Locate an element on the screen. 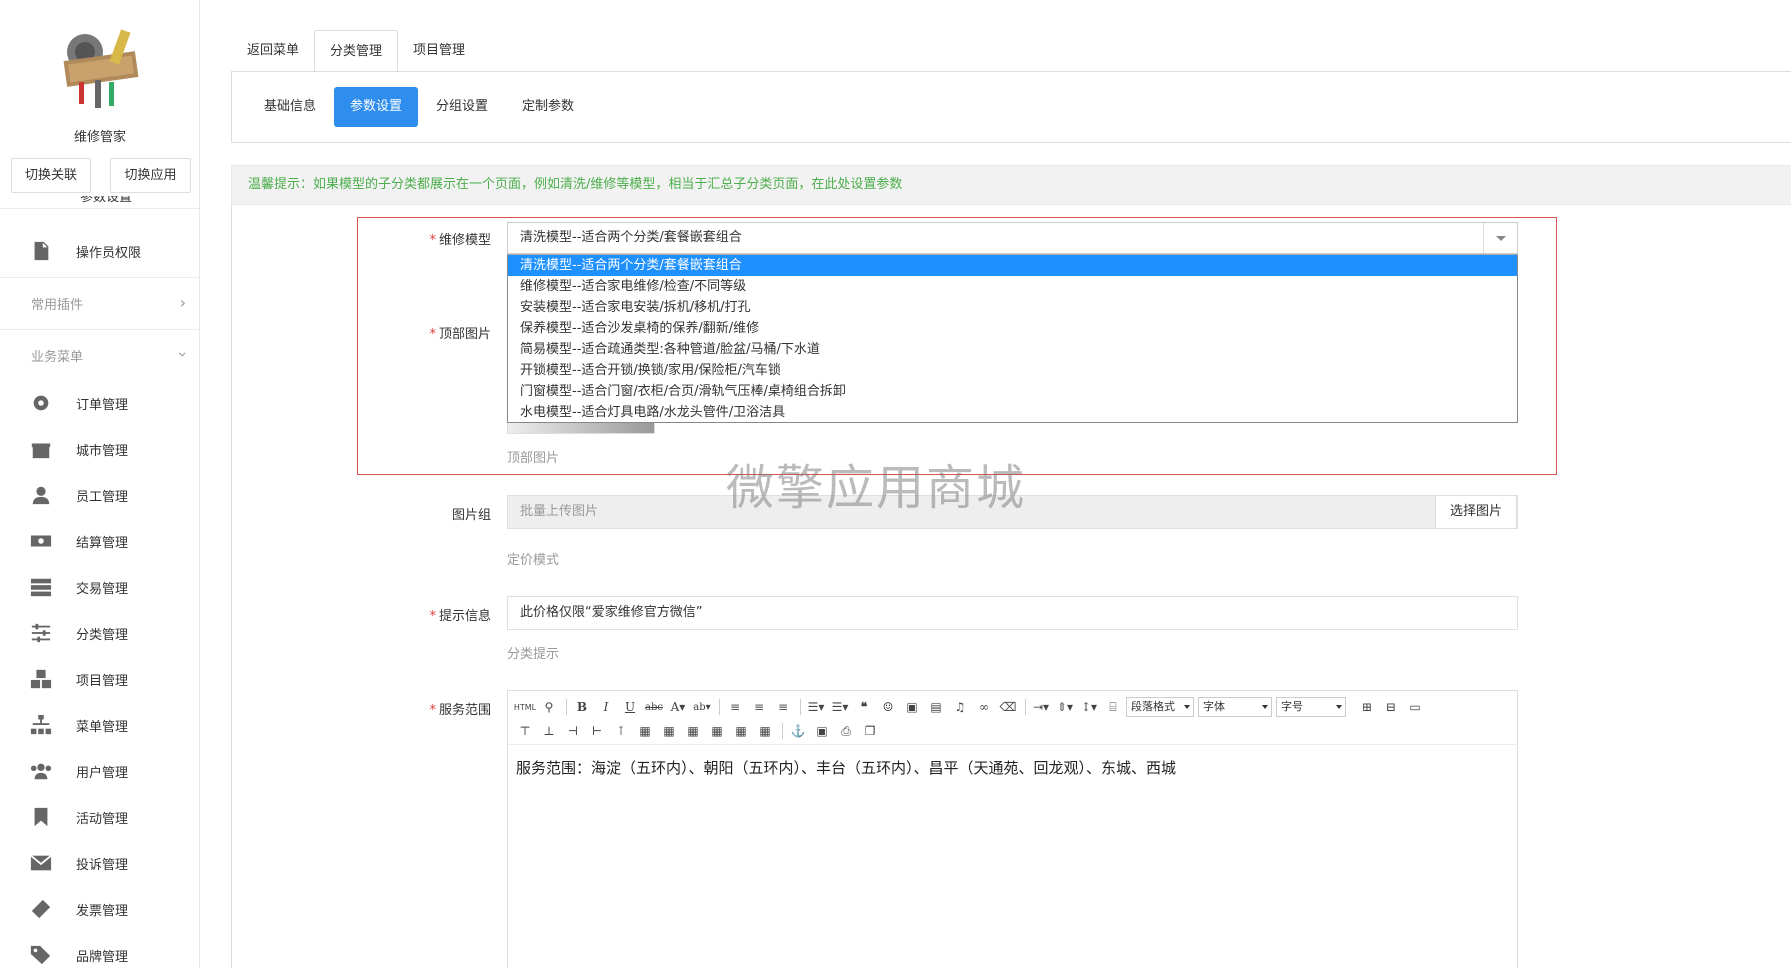  switch-link-button: 切换关联 is located at coordinates (51, 175).